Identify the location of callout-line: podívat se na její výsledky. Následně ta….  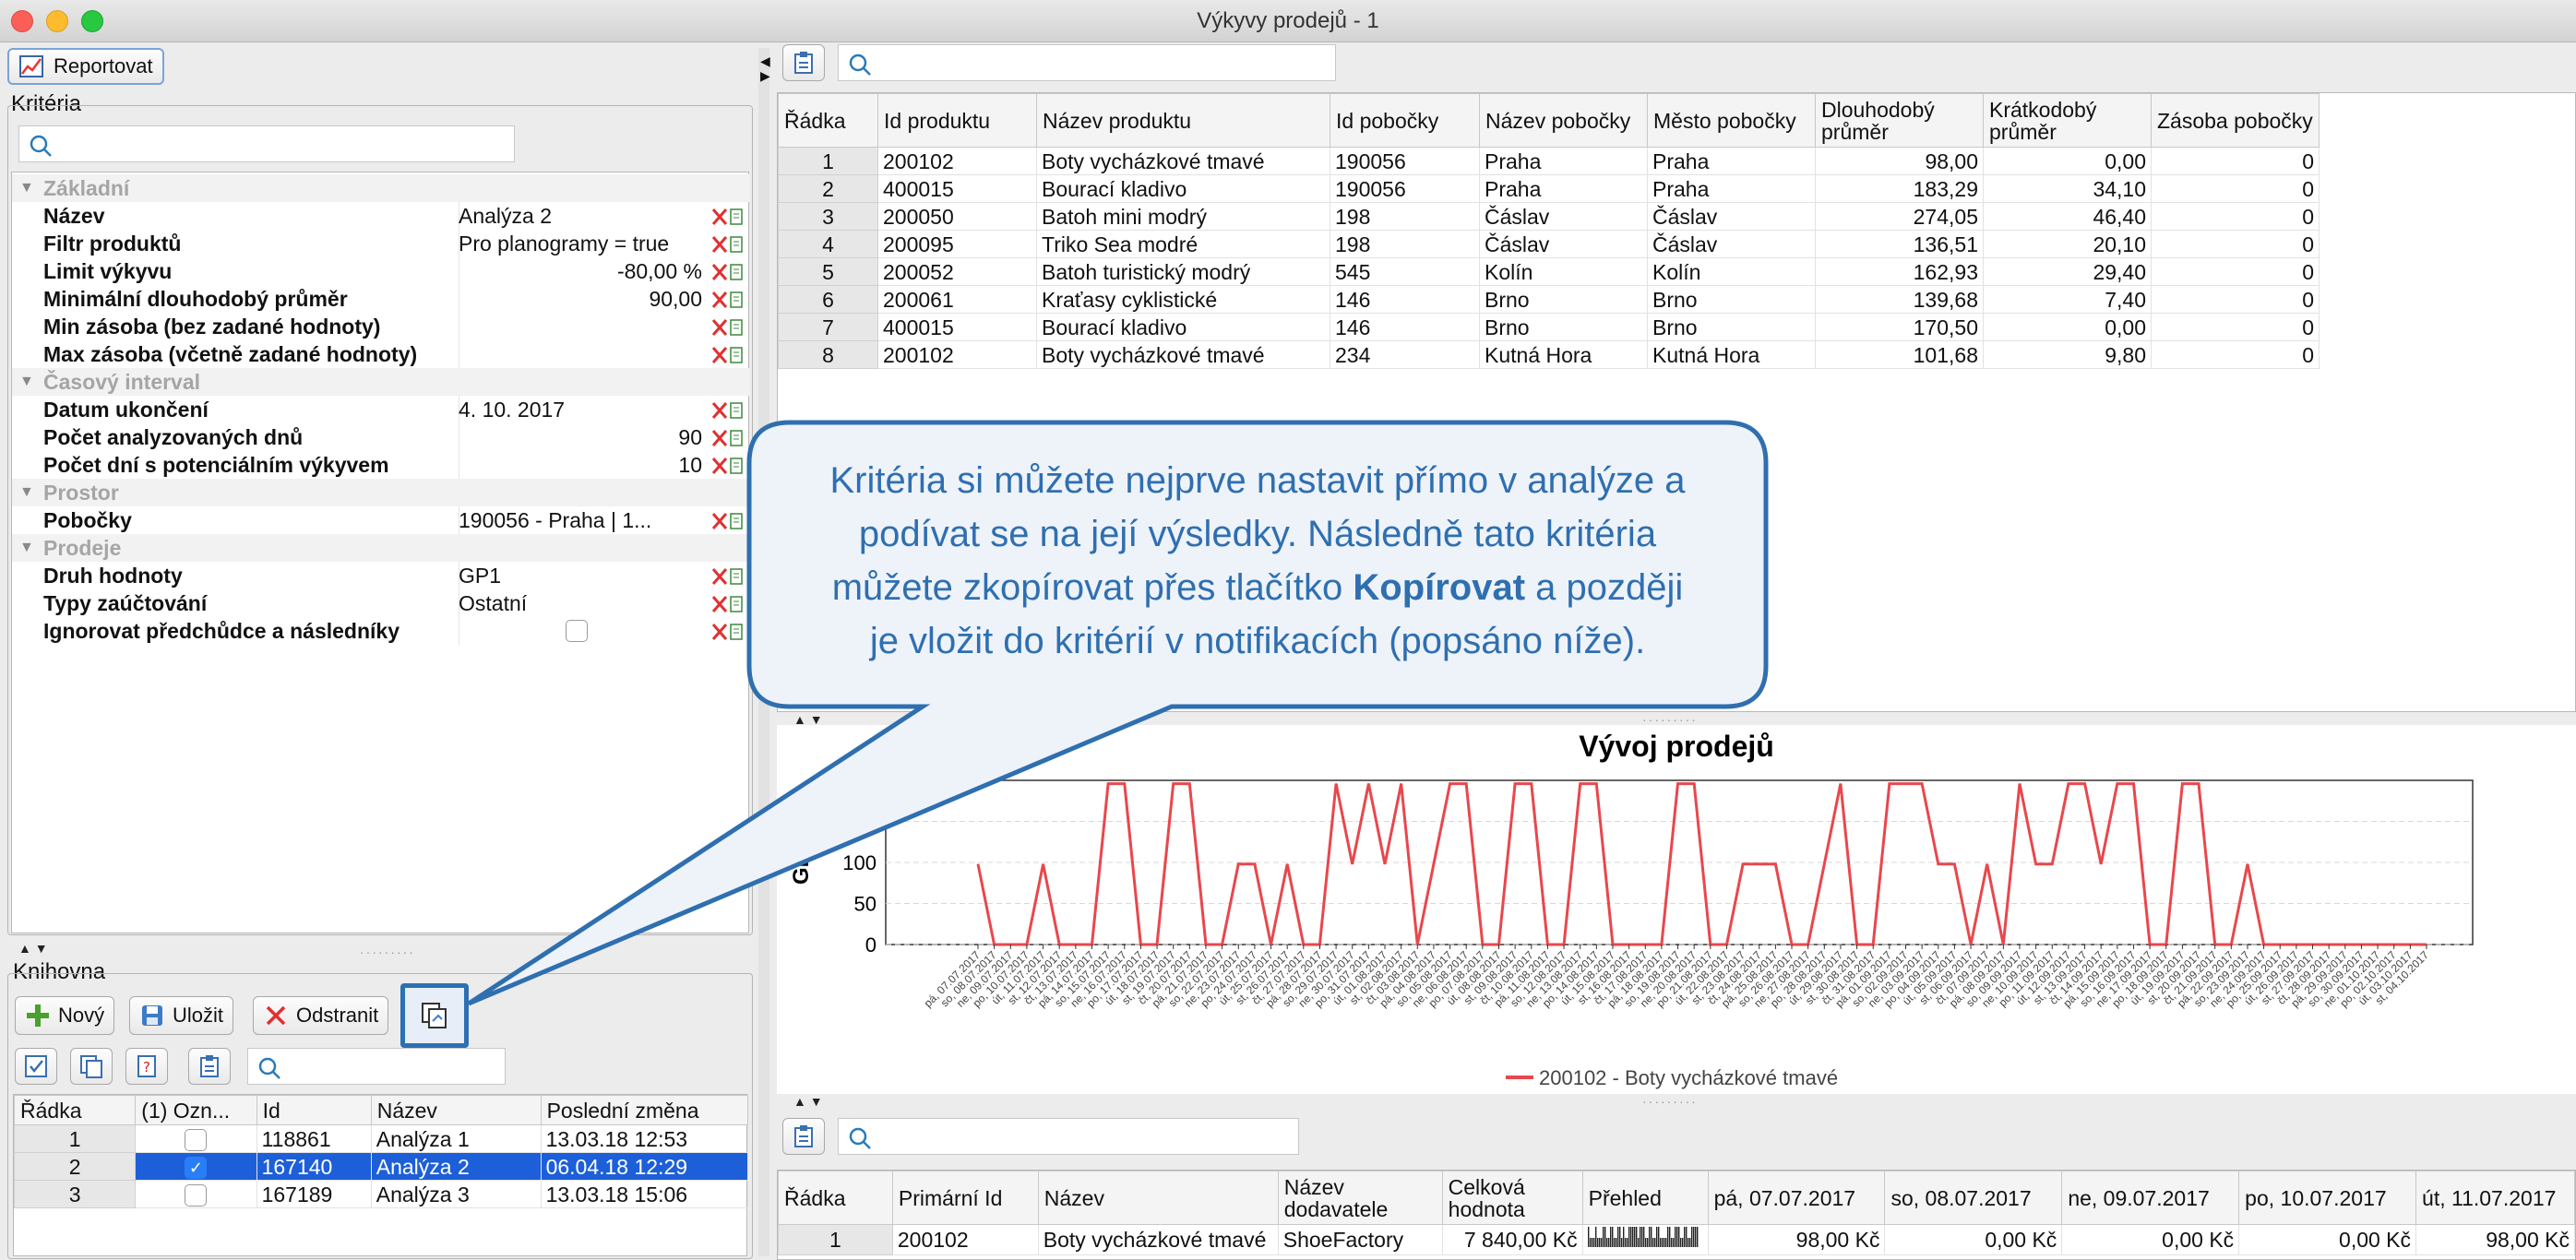
(1258, 534).